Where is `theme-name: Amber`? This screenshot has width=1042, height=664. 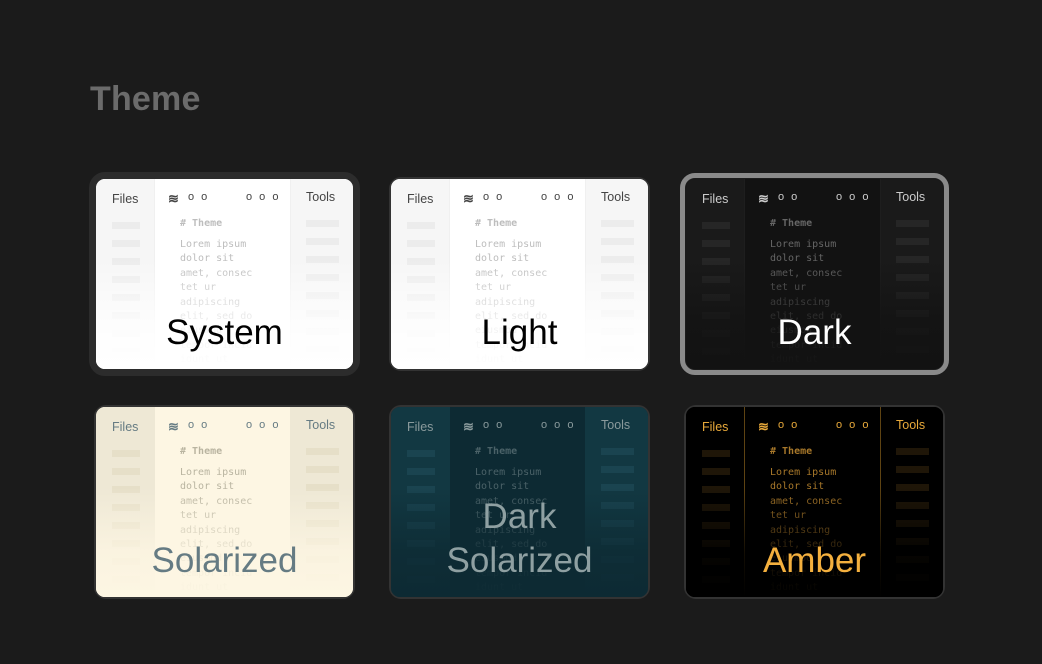 theme-name: Amber is located at coordinates (814, 560).